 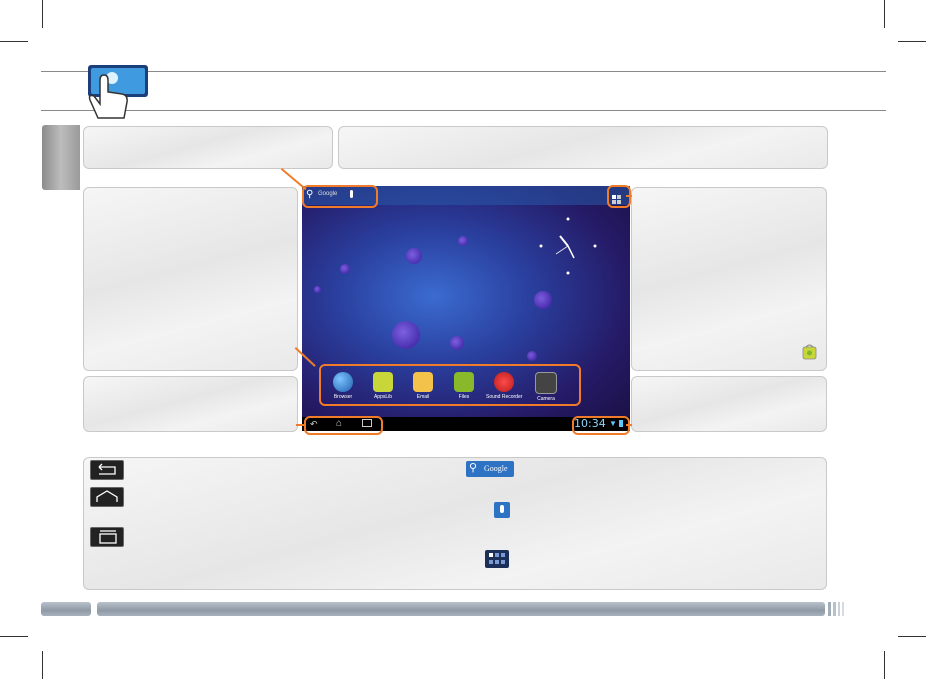 What do you see at coordinates (450, 385) in the screenshot?
I see `highlight-app-shortcuts` at bounding box center [450, 385].